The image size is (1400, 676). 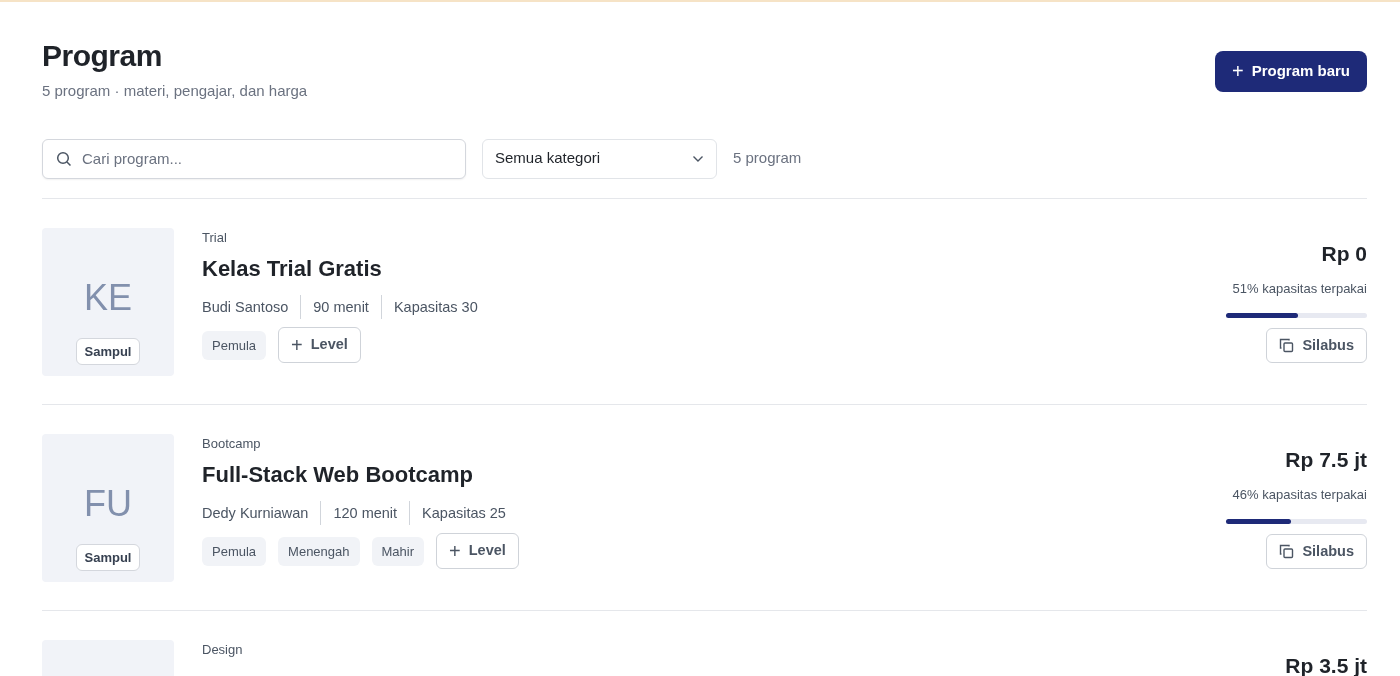 What do you see at coordinates (175, 91) in the screenshot?
I see `page-subtitle: 5 program · materi, pengajar, dan harga` at bounding box center [175, 91].